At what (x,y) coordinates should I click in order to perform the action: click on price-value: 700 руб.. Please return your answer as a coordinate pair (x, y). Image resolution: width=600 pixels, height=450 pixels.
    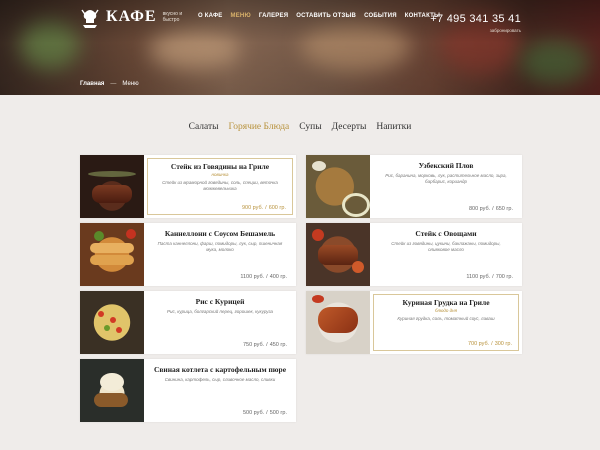
    Looking at the image, I should click on (478, 344).